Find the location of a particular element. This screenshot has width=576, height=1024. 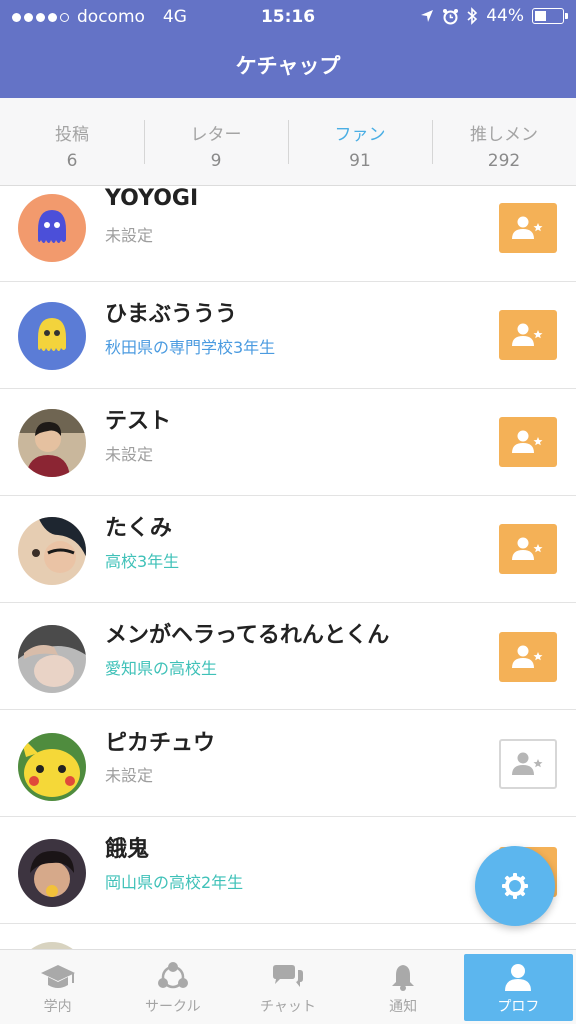

fan-name: 餓鬼 is located at coordinates (127, 849).